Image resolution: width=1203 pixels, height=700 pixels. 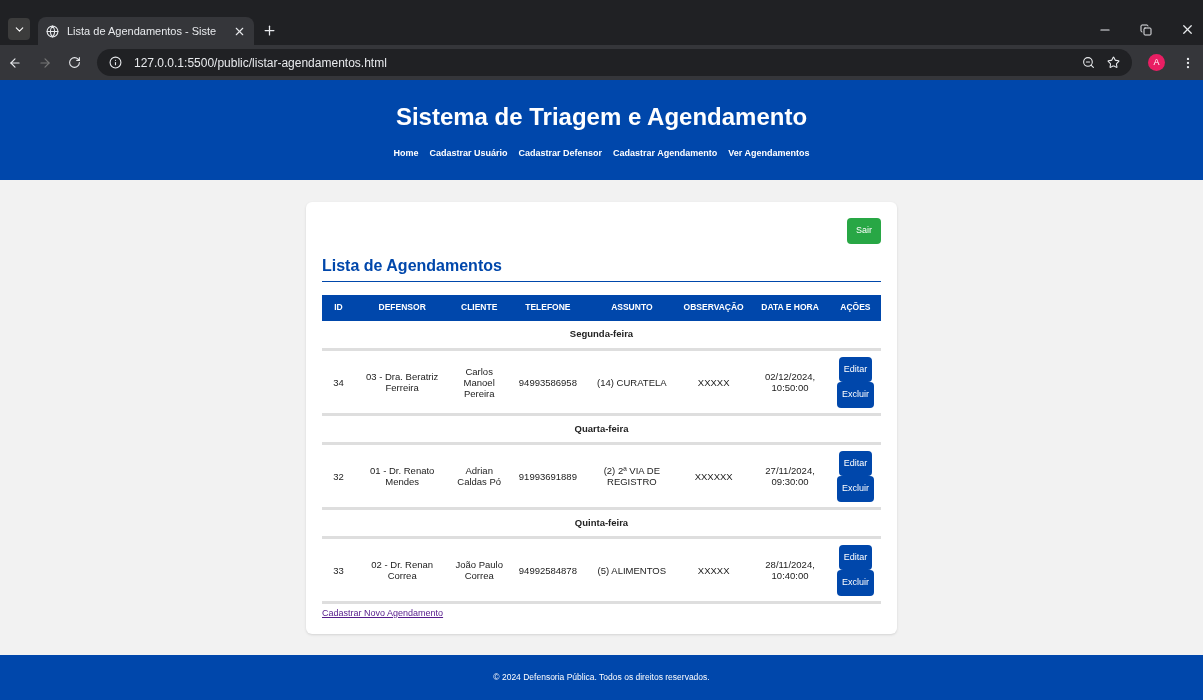 I want to click on tab-list-button, so click(x=19, y=29).